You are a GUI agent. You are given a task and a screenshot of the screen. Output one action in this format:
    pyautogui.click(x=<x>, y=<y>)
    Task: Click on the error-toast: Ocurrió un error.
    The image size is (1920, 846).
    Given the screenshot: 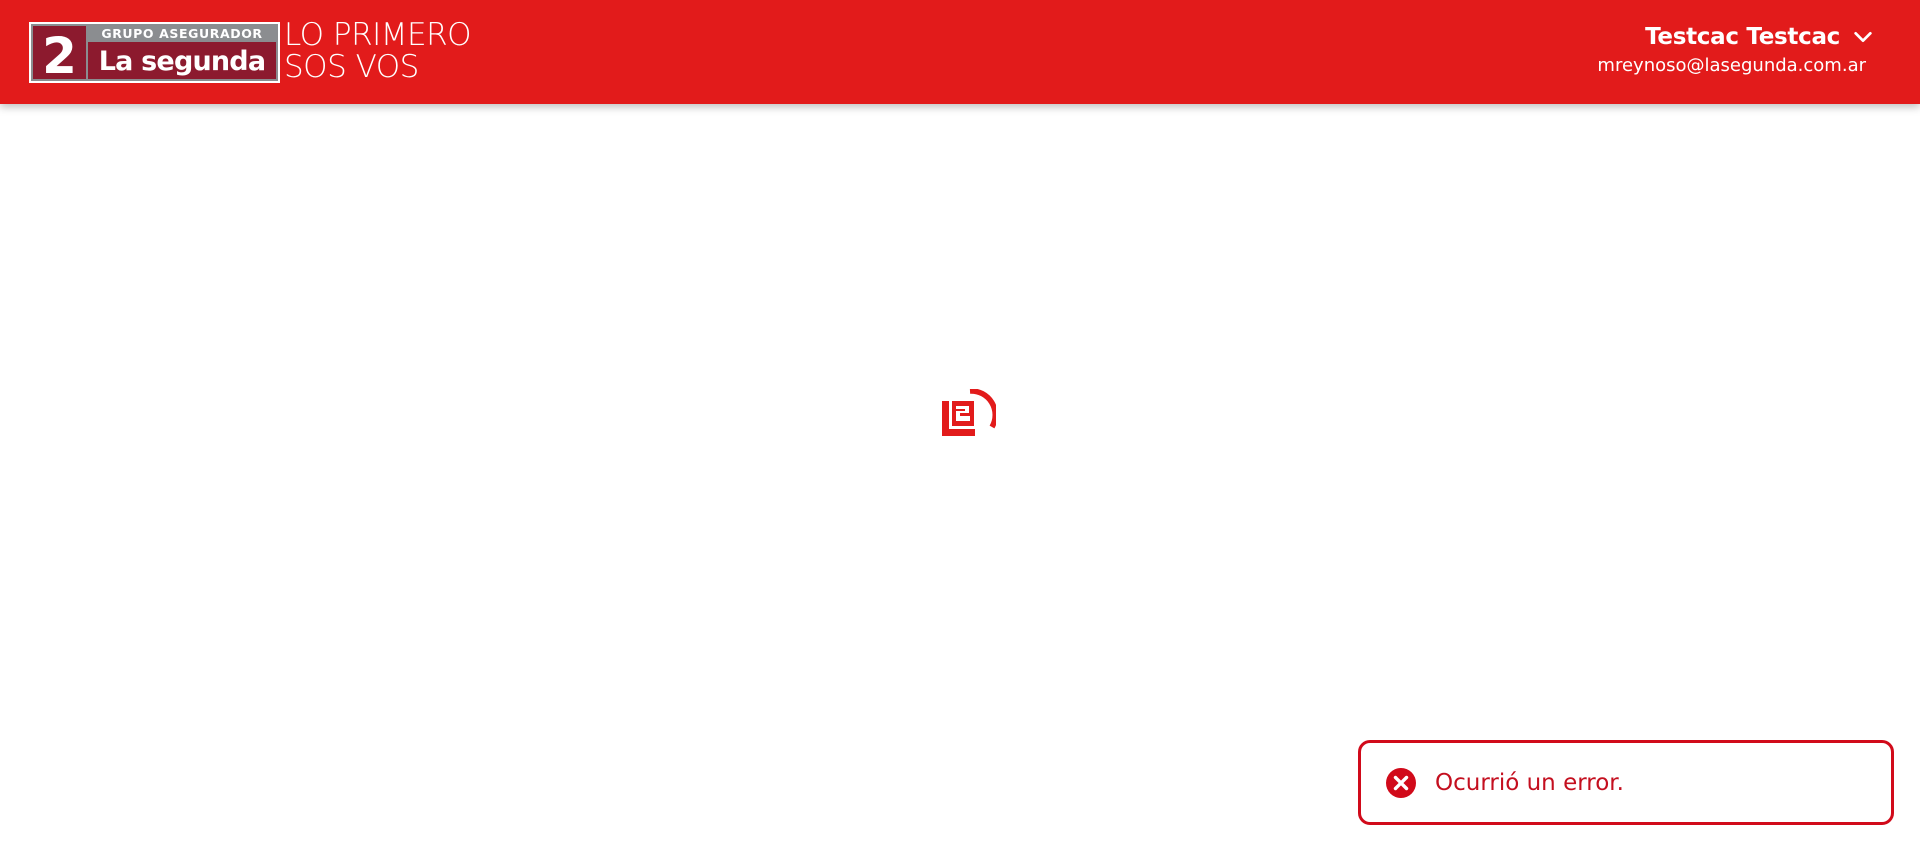 What is the action you would take?
    pyautogui.click(x=1626, y=782)
    